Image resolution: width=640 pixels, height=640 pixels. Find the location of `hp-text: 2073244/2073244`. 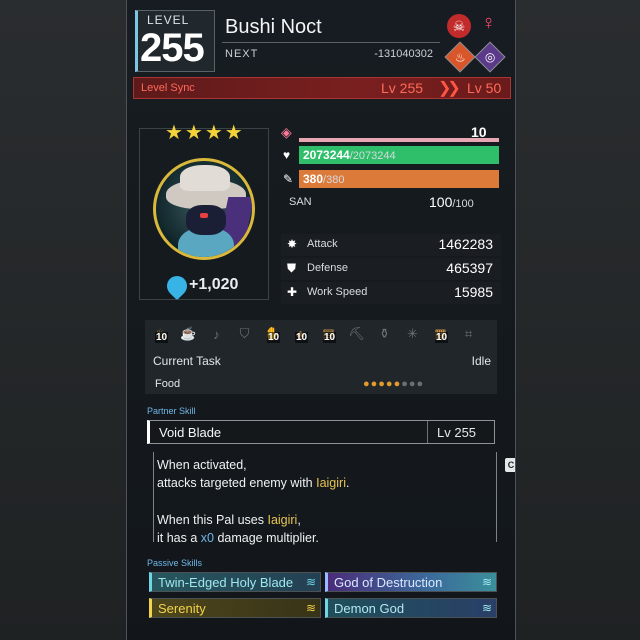

hp-text: 2073244/2073244 is located at coordinates (349, 155).